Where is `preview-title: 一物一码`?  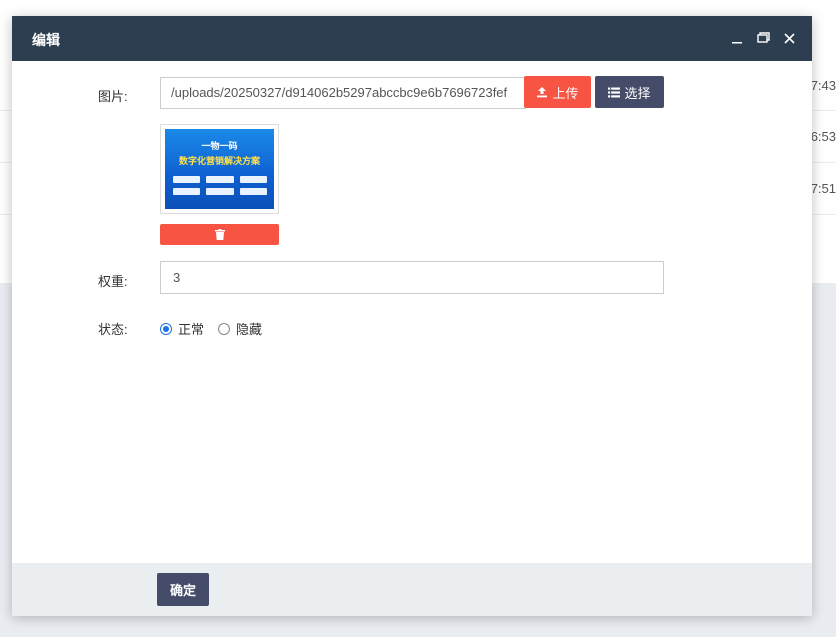 preview-title: 一物一码 is located at coordinates (219, 146).